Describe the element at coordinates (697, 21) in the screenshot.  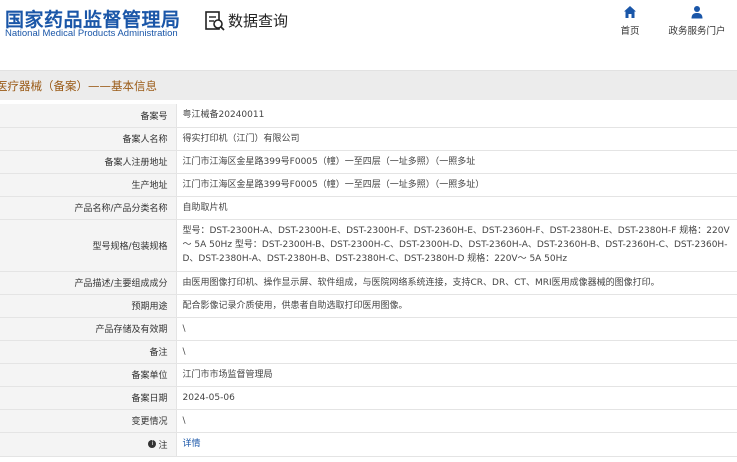
I see `nav-service-portal: 政务服务门户` at that location.